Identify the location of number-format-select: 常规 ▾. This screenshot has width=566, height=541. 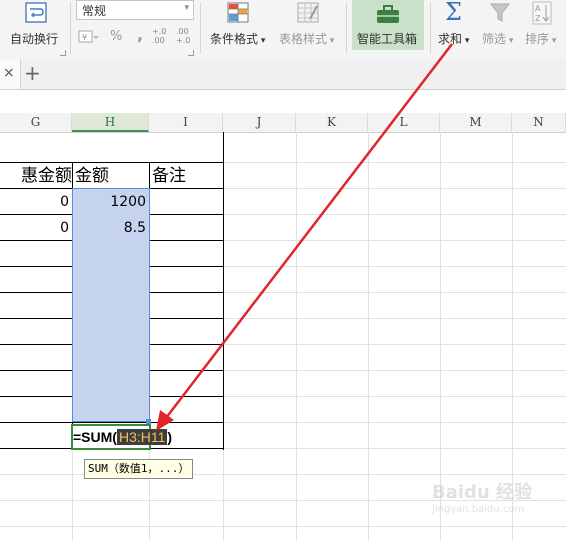
(135, 10).